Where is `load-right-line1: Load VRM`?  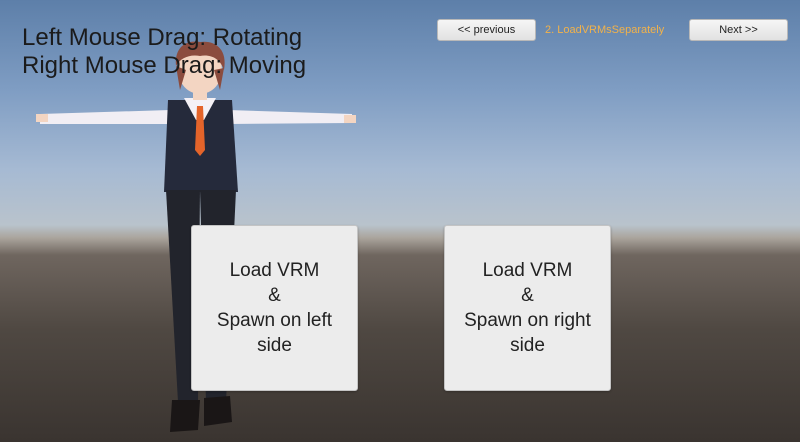
load-right-line1: Load VRM is located at coordinates (527, 270).